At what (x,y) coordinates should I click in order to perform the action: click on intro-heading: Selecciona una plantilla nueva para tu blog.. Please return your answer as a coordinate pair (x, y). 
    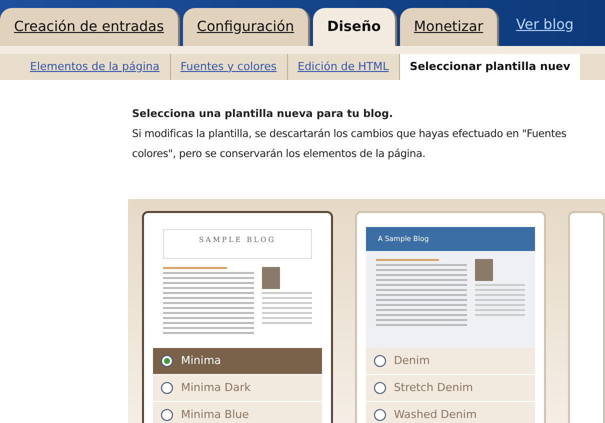
    Looking at the image, I should click on (262, 114).